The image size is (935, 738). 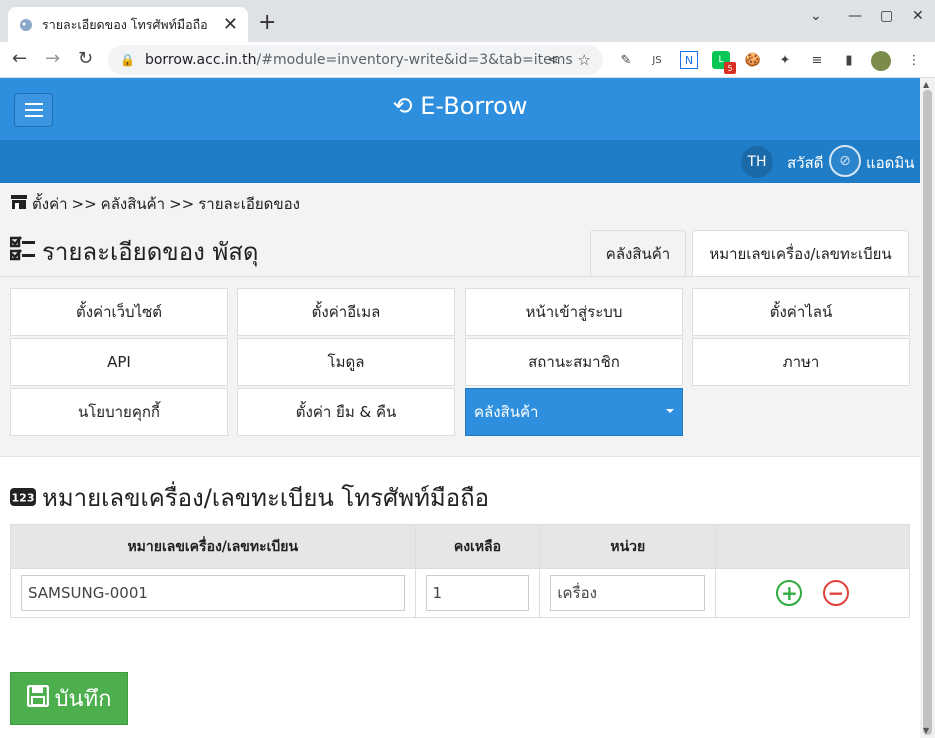 What do you see at coordinates (785, 60) in the screenshot?
I see `extensions-puzzle-icon: ✦` at bounding box center [785, 60].